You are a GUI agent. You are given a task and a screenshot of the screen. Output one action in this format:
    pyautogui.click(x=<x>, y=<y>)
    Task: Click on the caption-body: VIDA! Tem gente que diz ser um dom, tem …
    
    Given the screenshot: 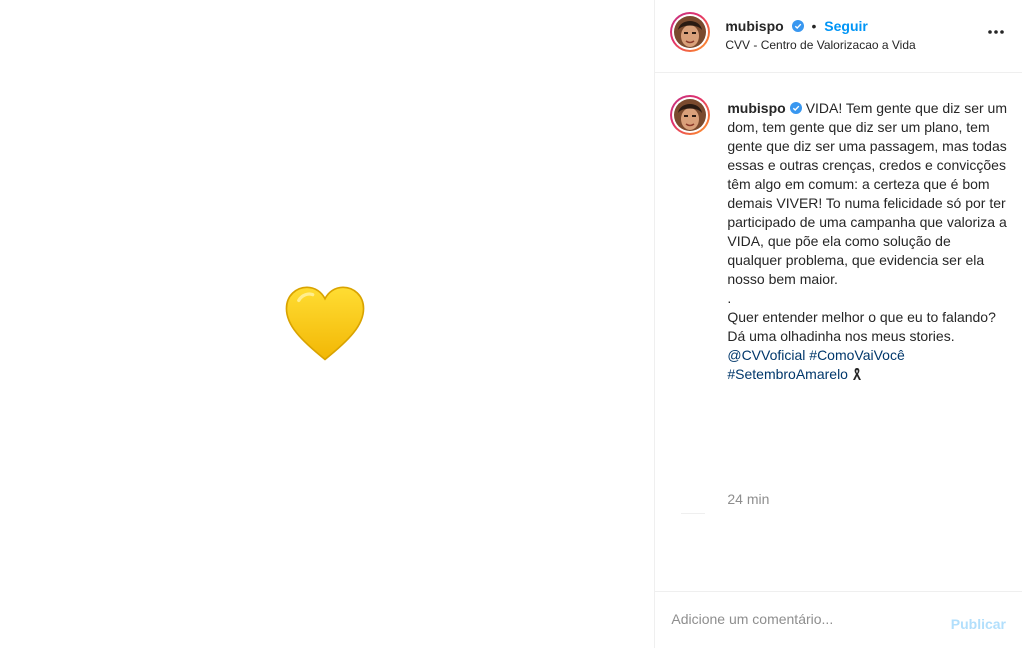 What is the action you would take?
    pyautogui.click(x=867, y=222)
    